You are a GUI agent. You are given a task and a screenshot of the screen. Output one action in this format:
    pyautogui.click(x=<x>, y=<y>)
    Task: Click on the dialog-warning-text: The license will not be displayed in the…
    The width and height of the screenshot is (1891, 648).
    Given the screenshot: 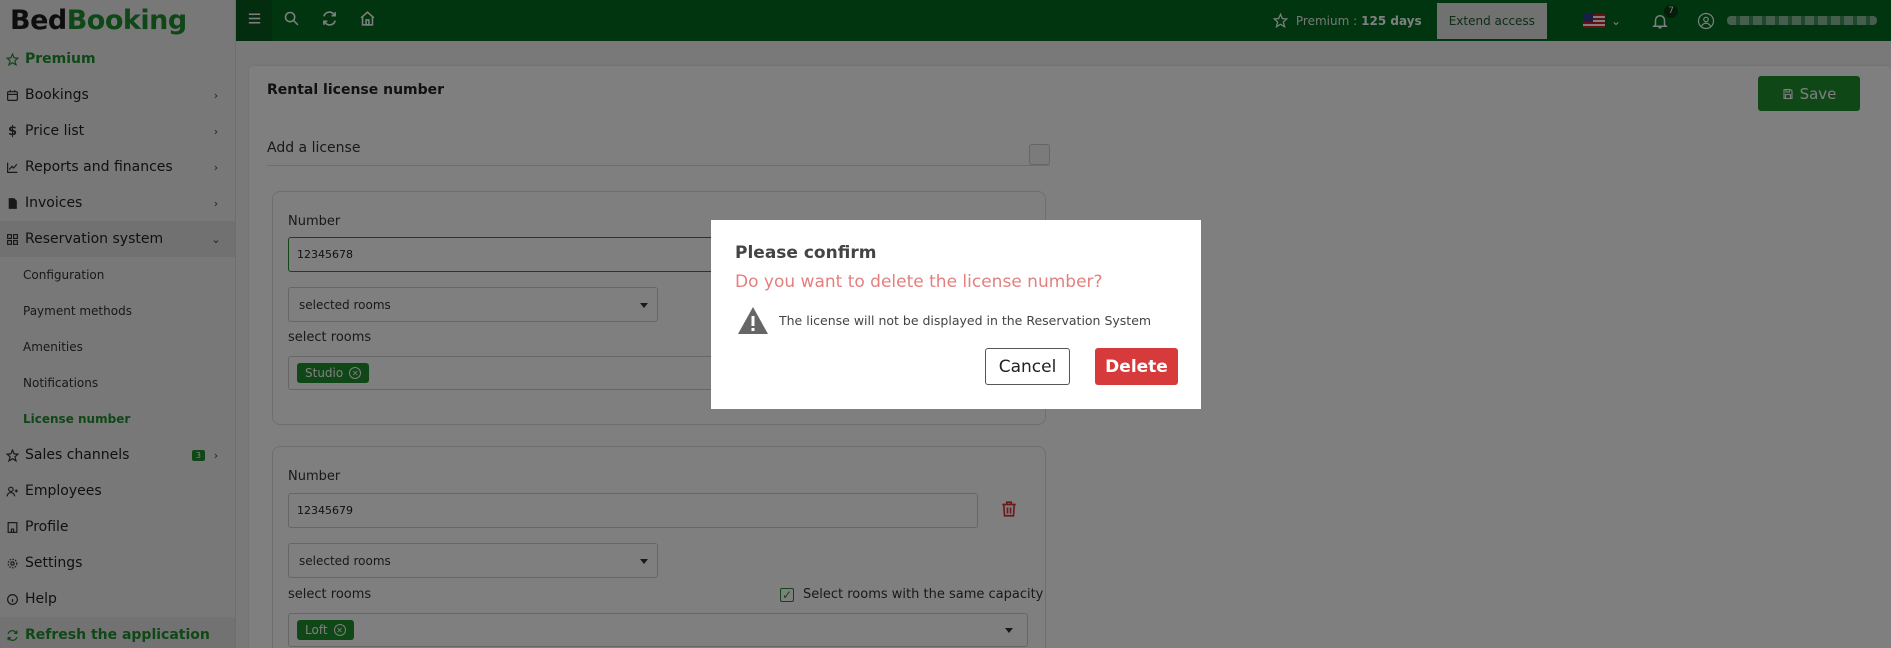 What is the action you would take?
    pyautogui.click(x=965, y=320)
    